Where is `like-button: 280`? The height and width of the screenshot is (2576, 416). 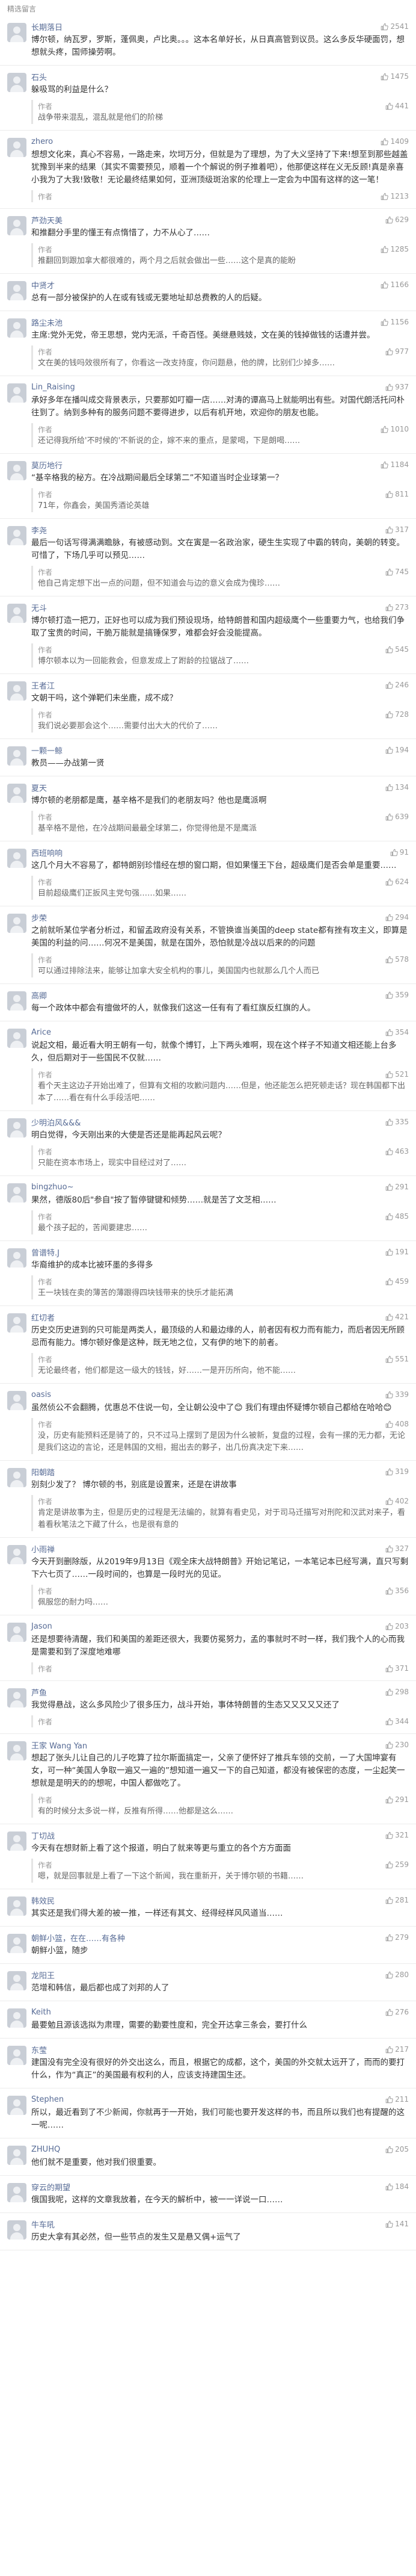 like-button: 280 is located at coordinates (397, 1975).